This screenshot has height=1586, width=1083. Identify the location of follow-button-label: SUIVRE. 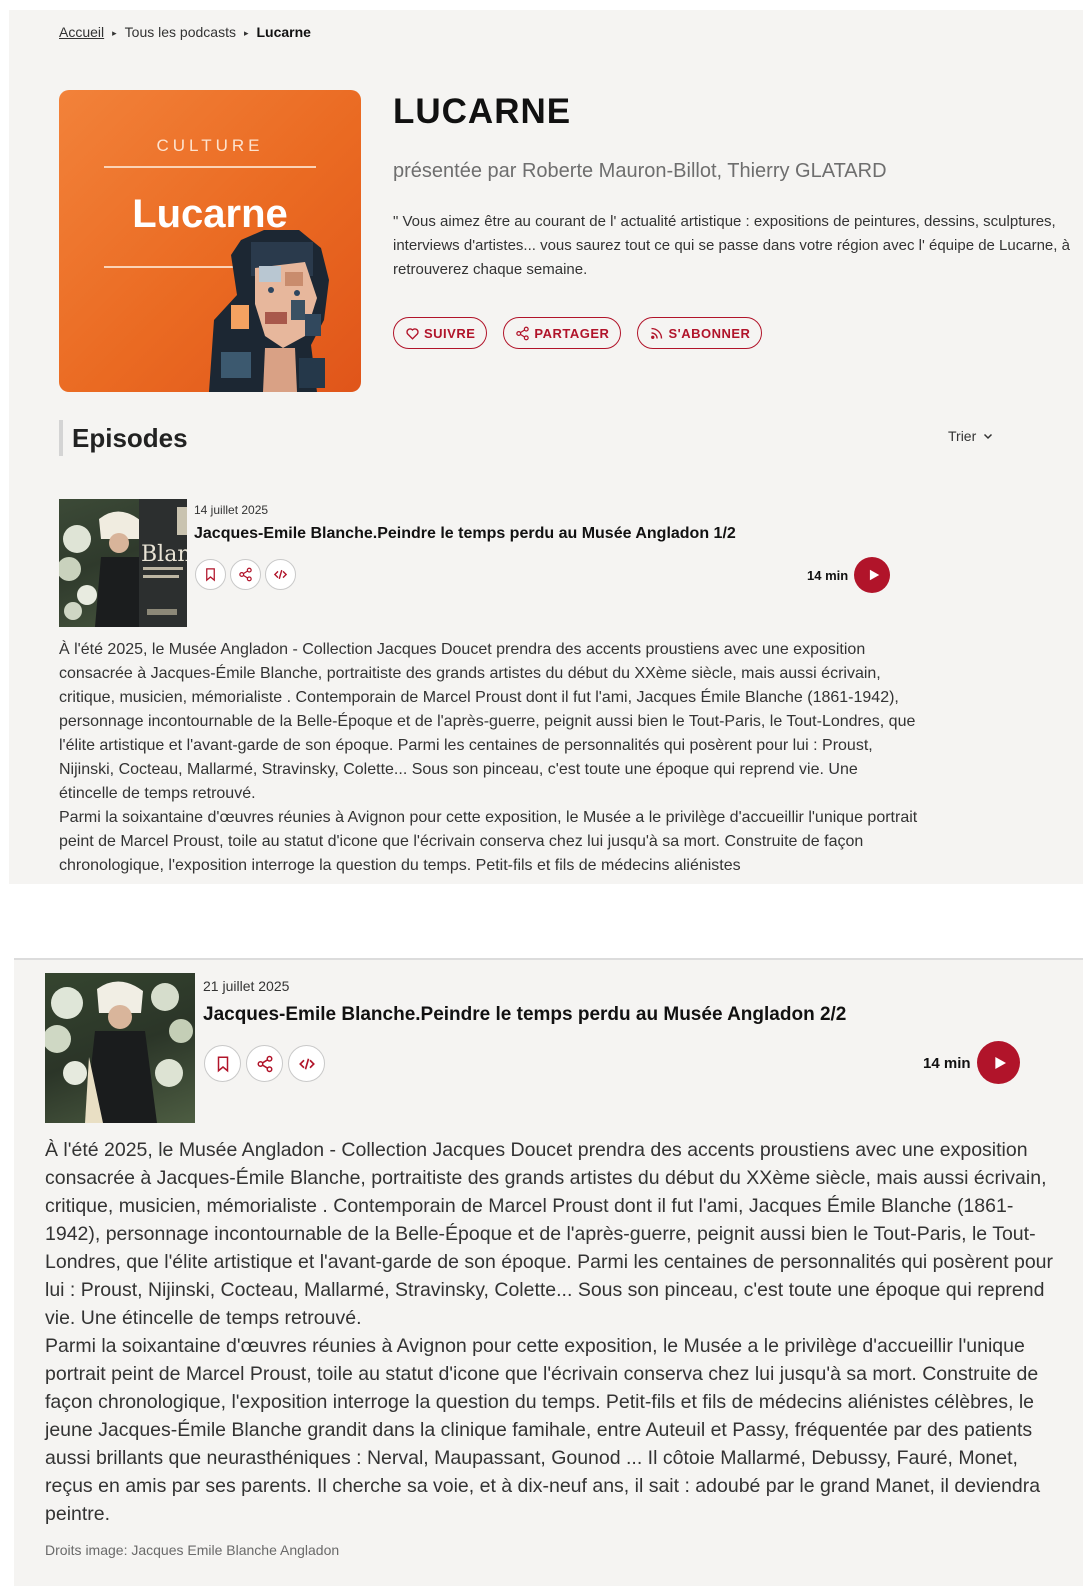
(450, 333).